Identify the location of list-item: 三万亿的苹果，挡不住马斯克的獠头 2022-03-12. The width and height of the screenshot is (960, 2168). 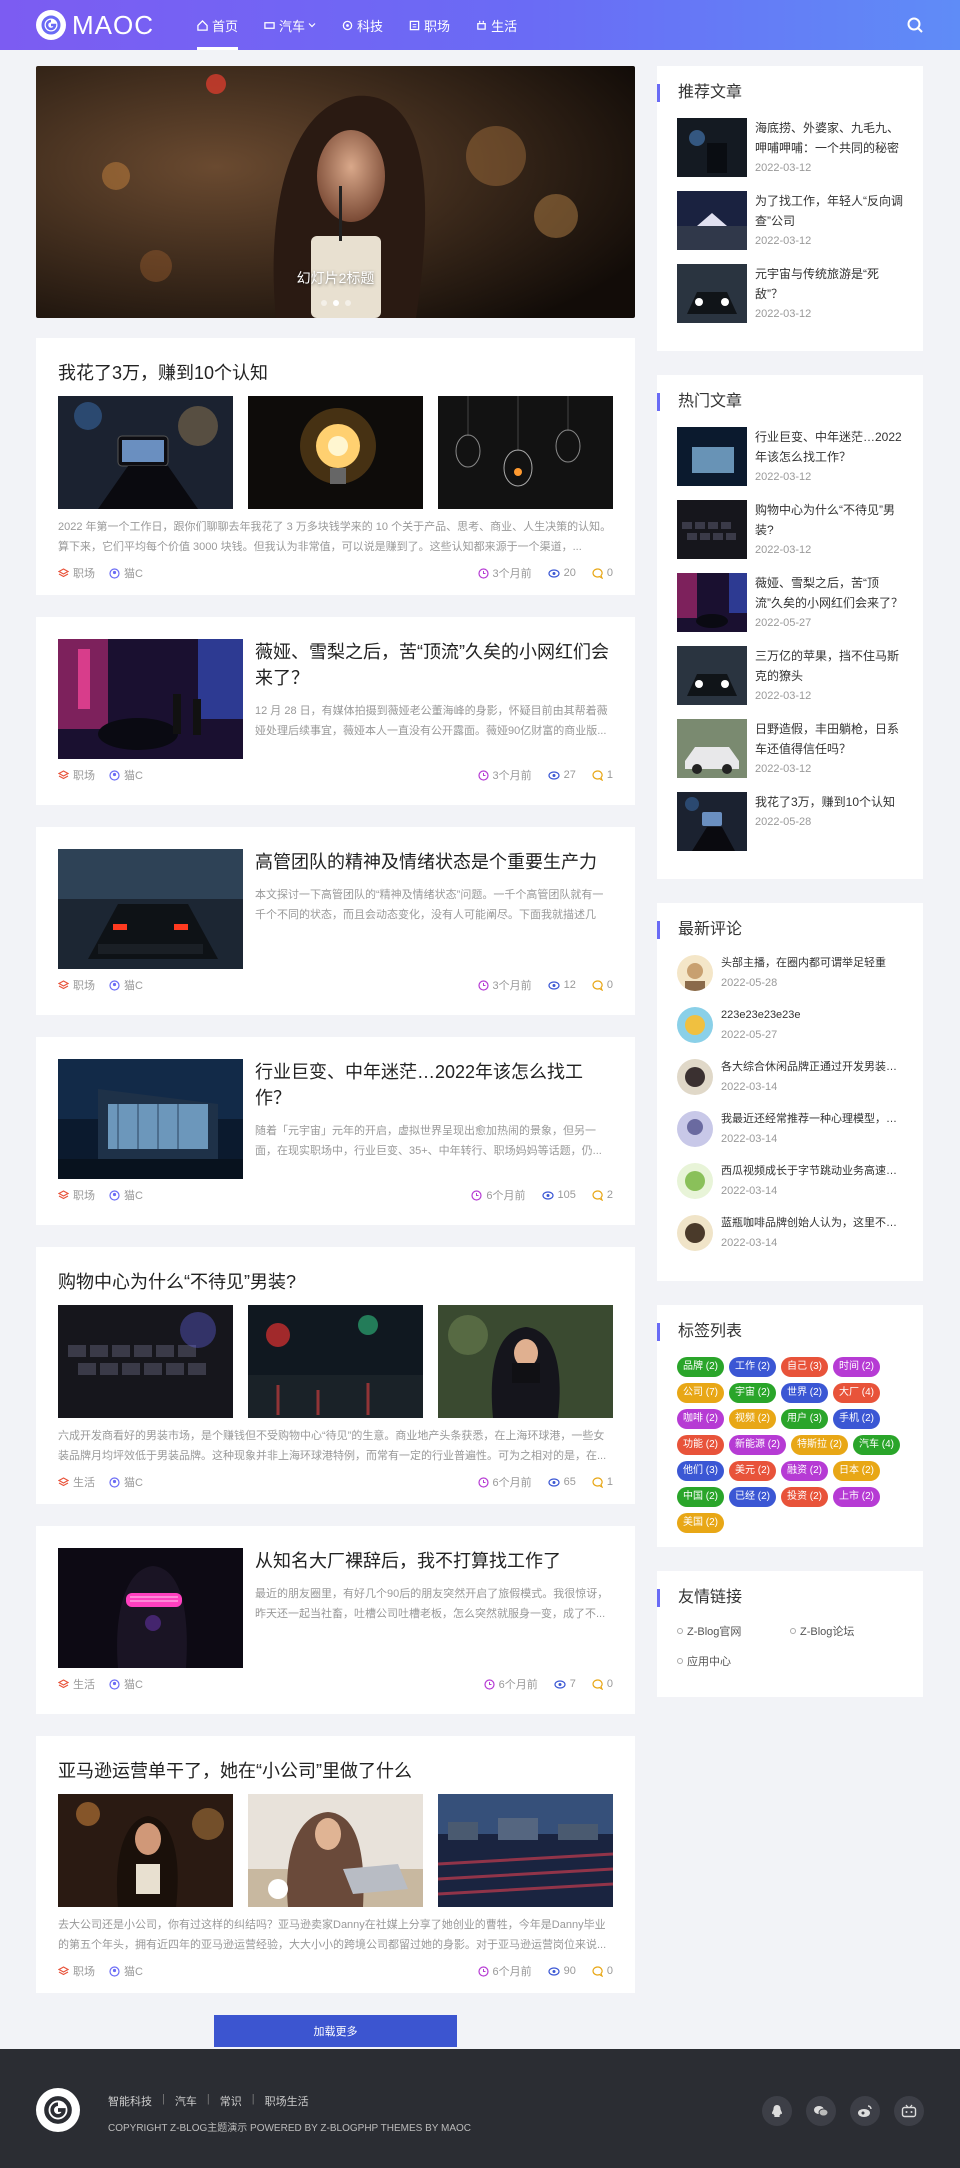
(790, 675).